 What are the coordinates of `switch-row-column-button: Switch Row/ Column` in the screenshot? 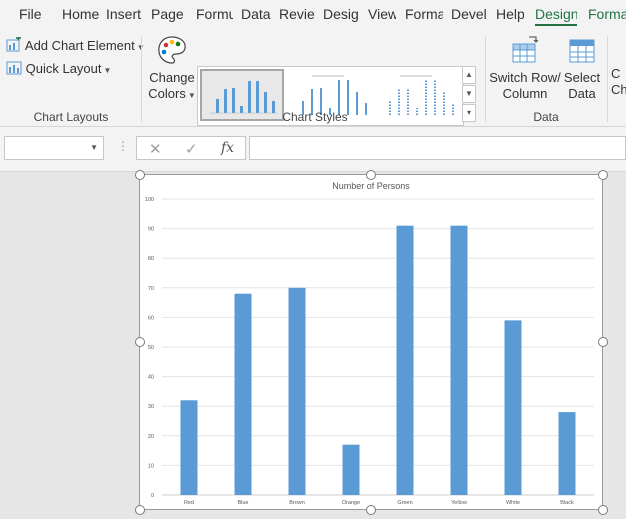 It's located at (525, 68).